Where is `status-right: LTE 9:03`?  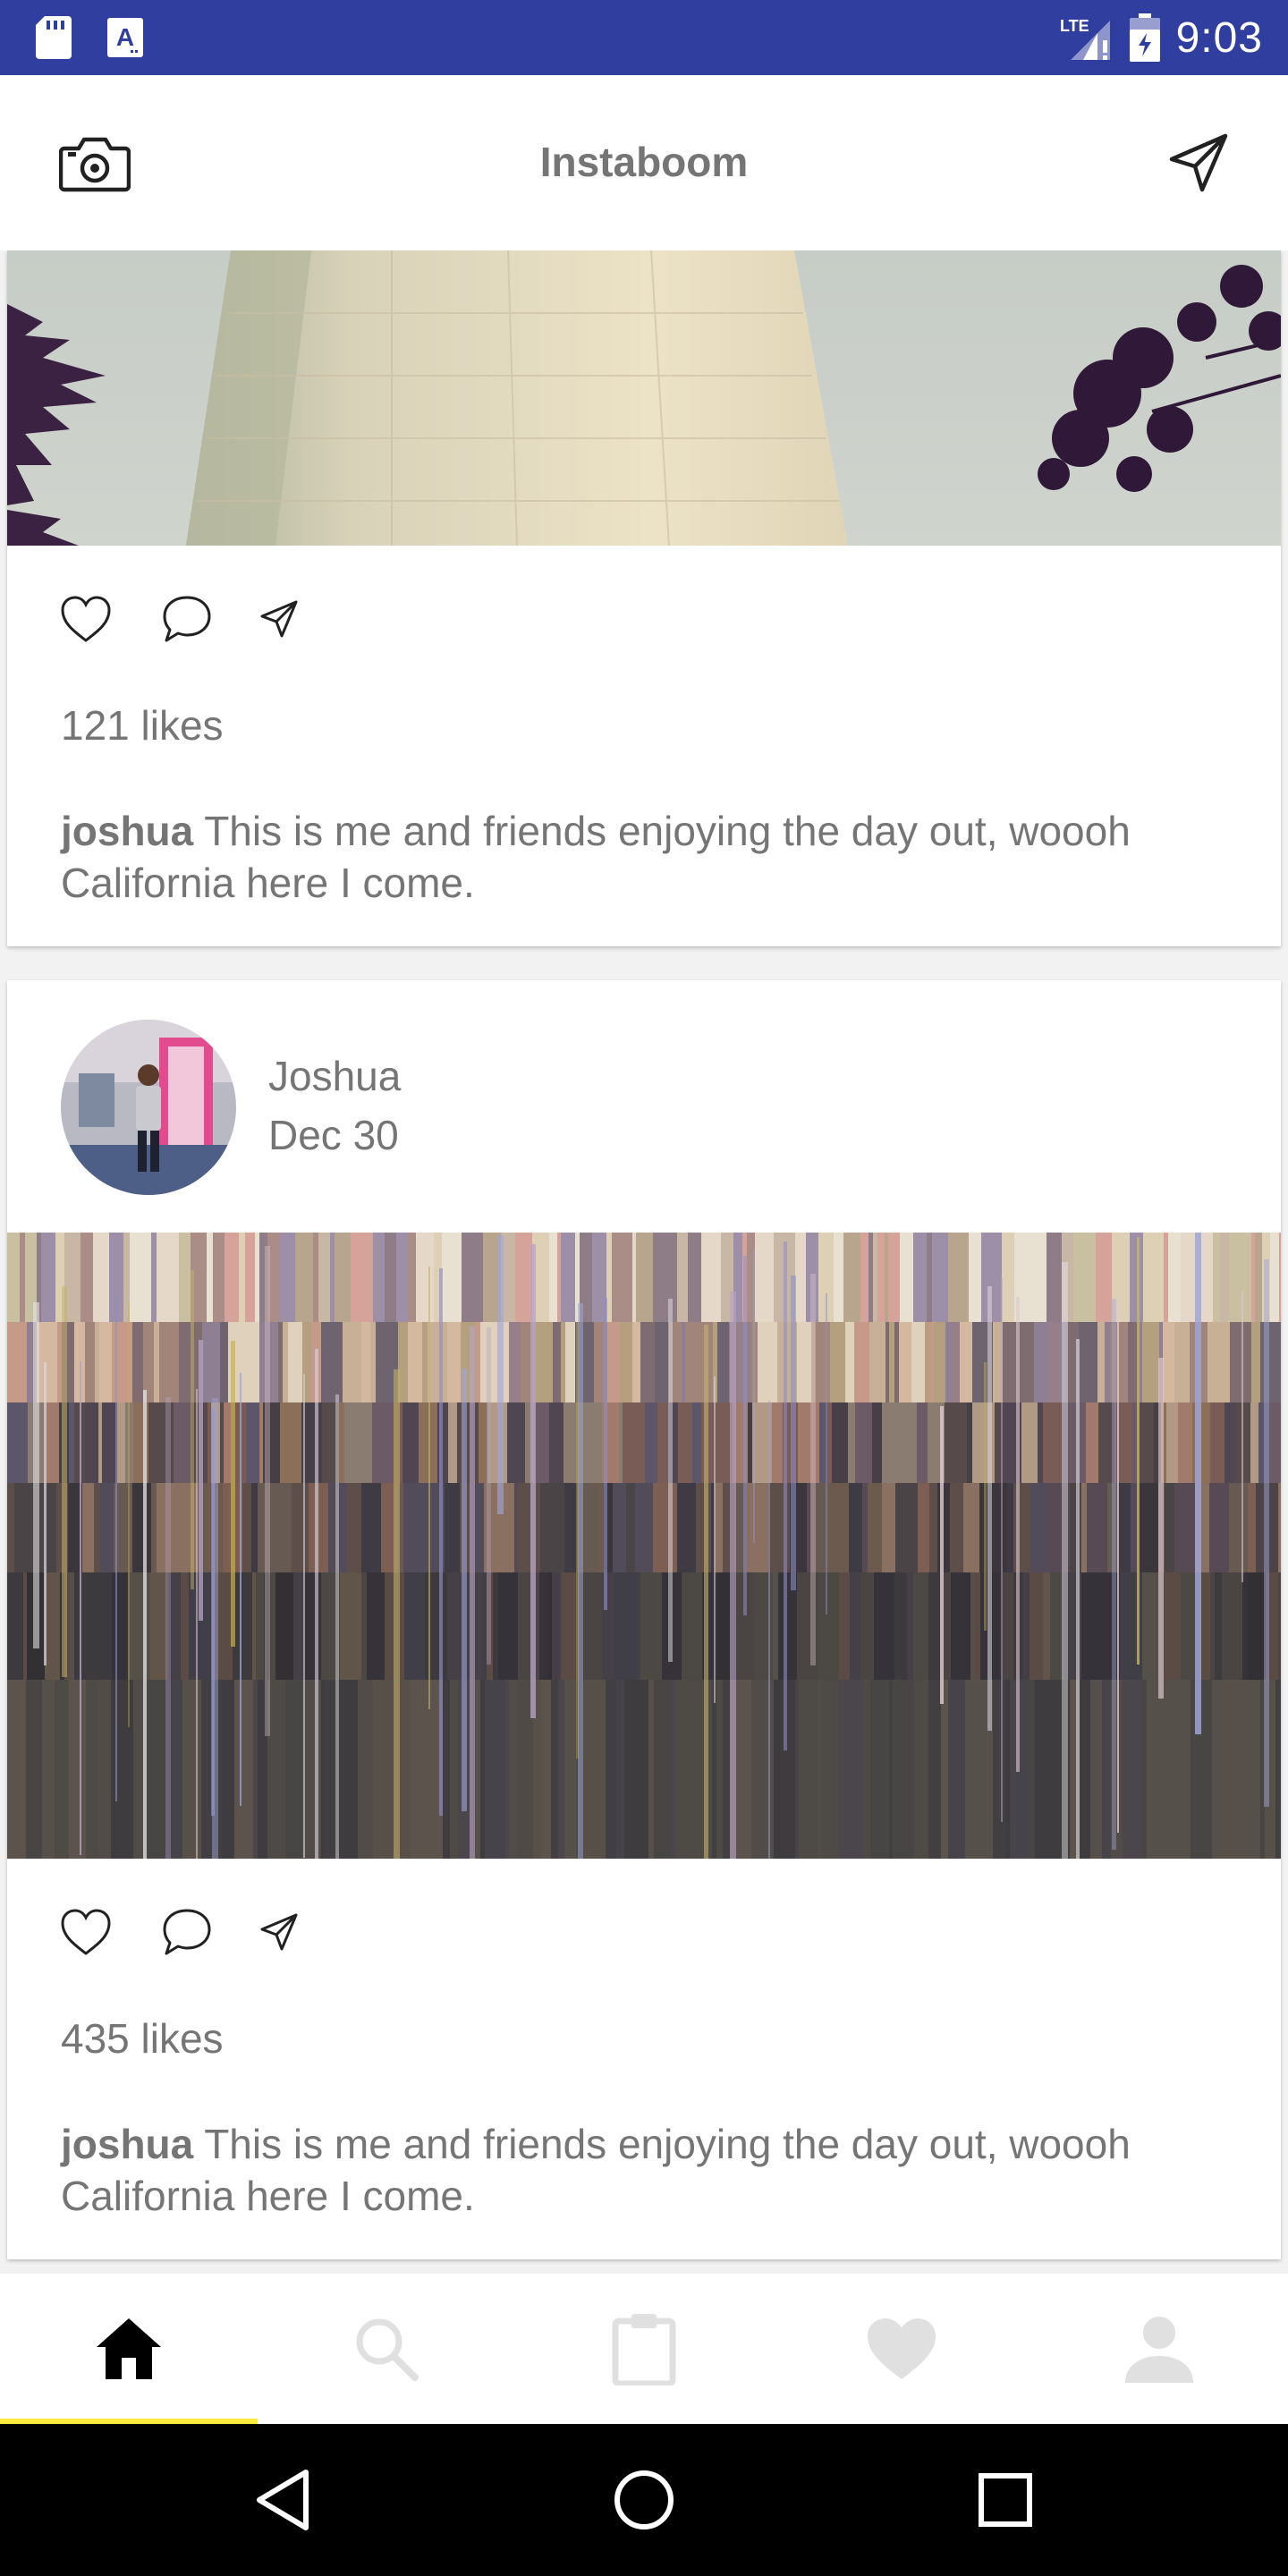 status-right: LTE 9:03 is located at coordinates (1160, 37).